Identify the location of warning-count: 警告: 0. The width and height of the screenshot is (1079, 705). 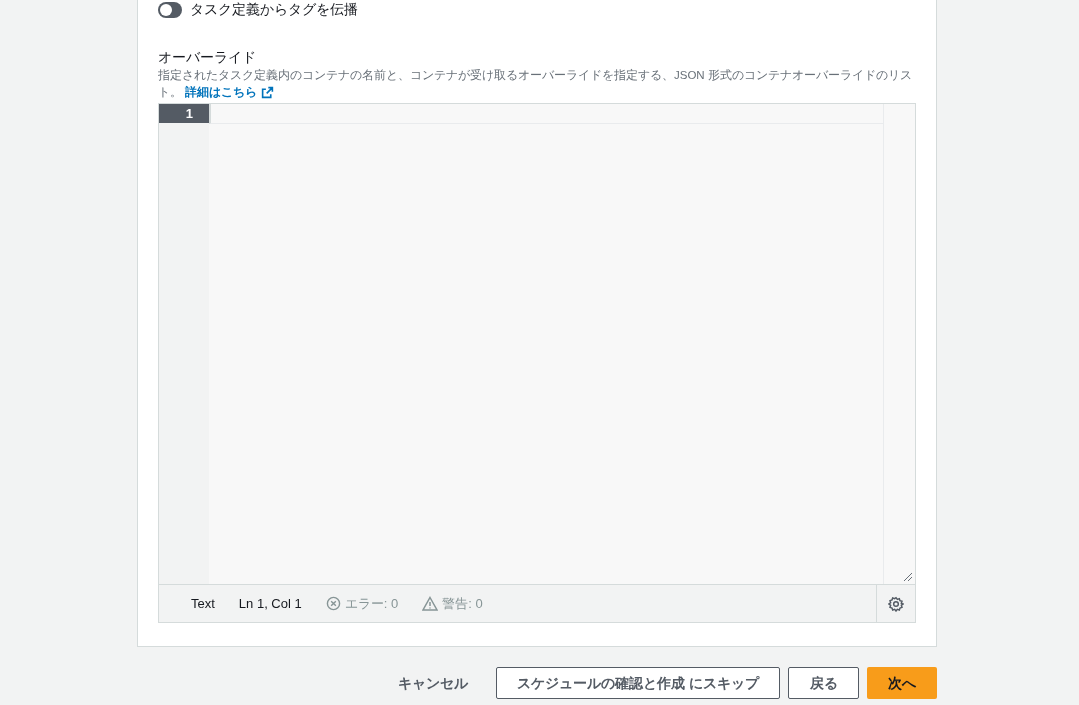
(462, 603).